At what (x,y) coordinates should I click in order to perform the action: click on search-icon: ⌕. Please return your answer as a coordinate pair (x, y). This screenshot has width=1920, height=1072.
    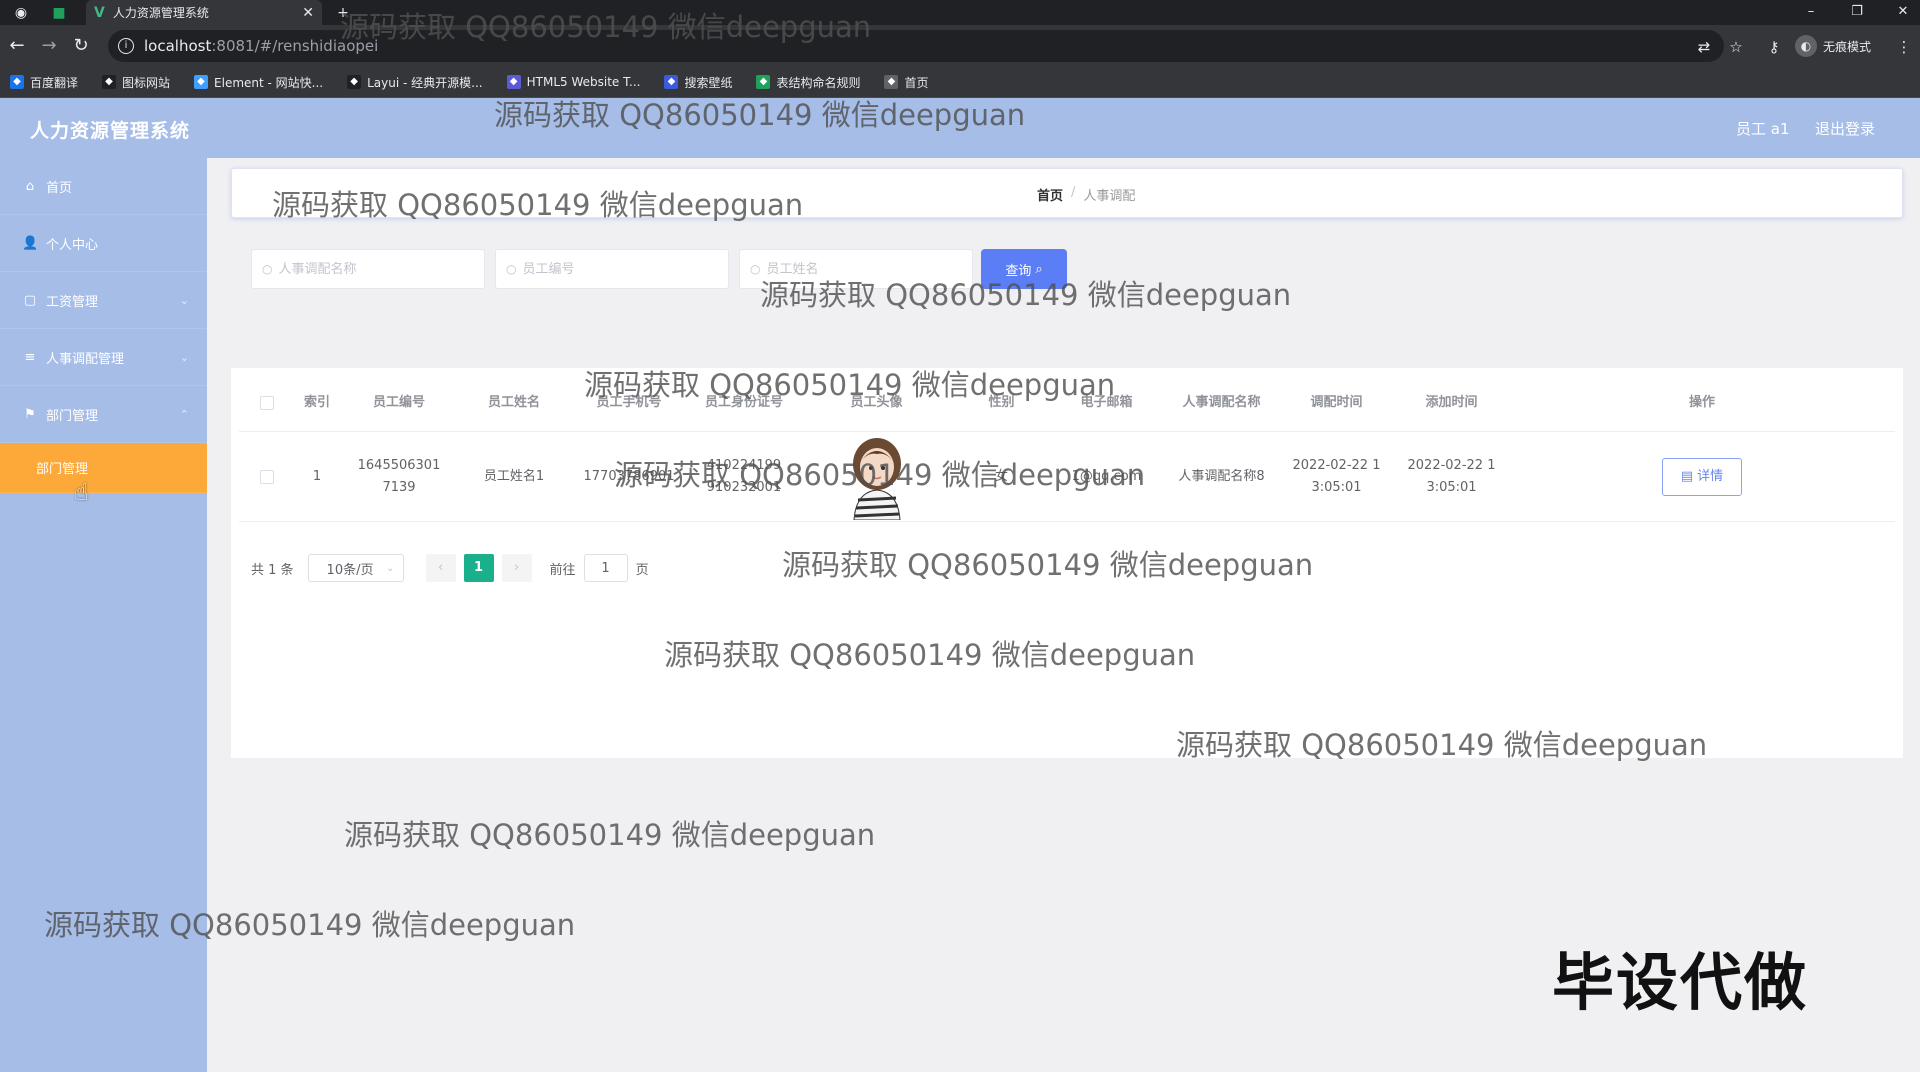
    Looking at the image, I should click on (1039, 269).